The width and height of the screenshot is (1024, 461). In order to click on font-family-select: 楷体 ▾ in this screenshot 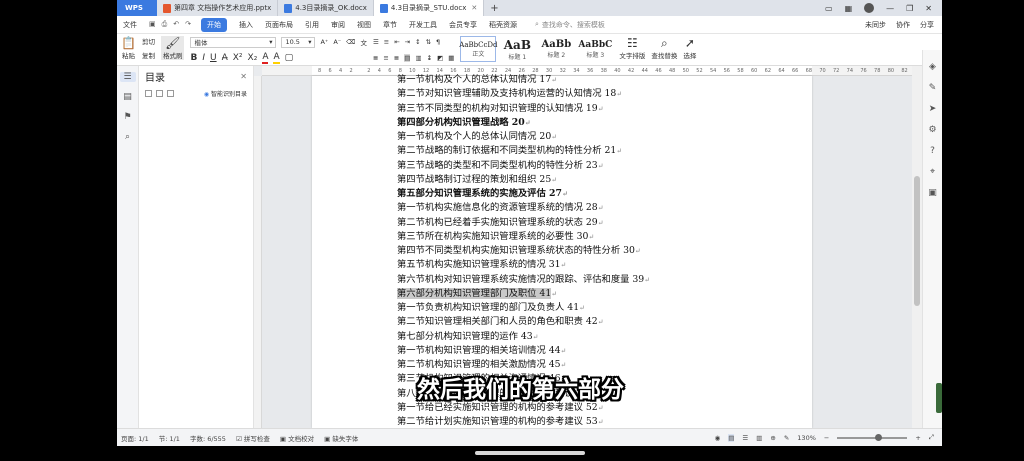, I will do `click(233, 42)`.